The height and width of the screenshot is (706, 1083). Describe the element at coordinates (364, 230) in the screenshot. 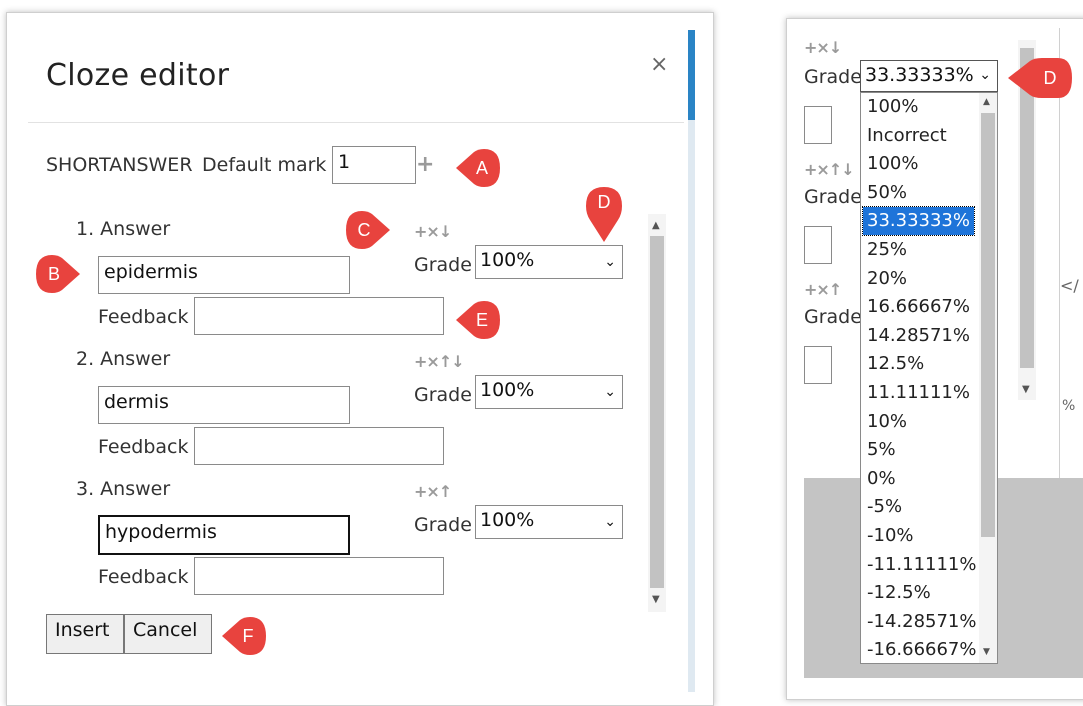

I see `callout-c-label: C` at that location.